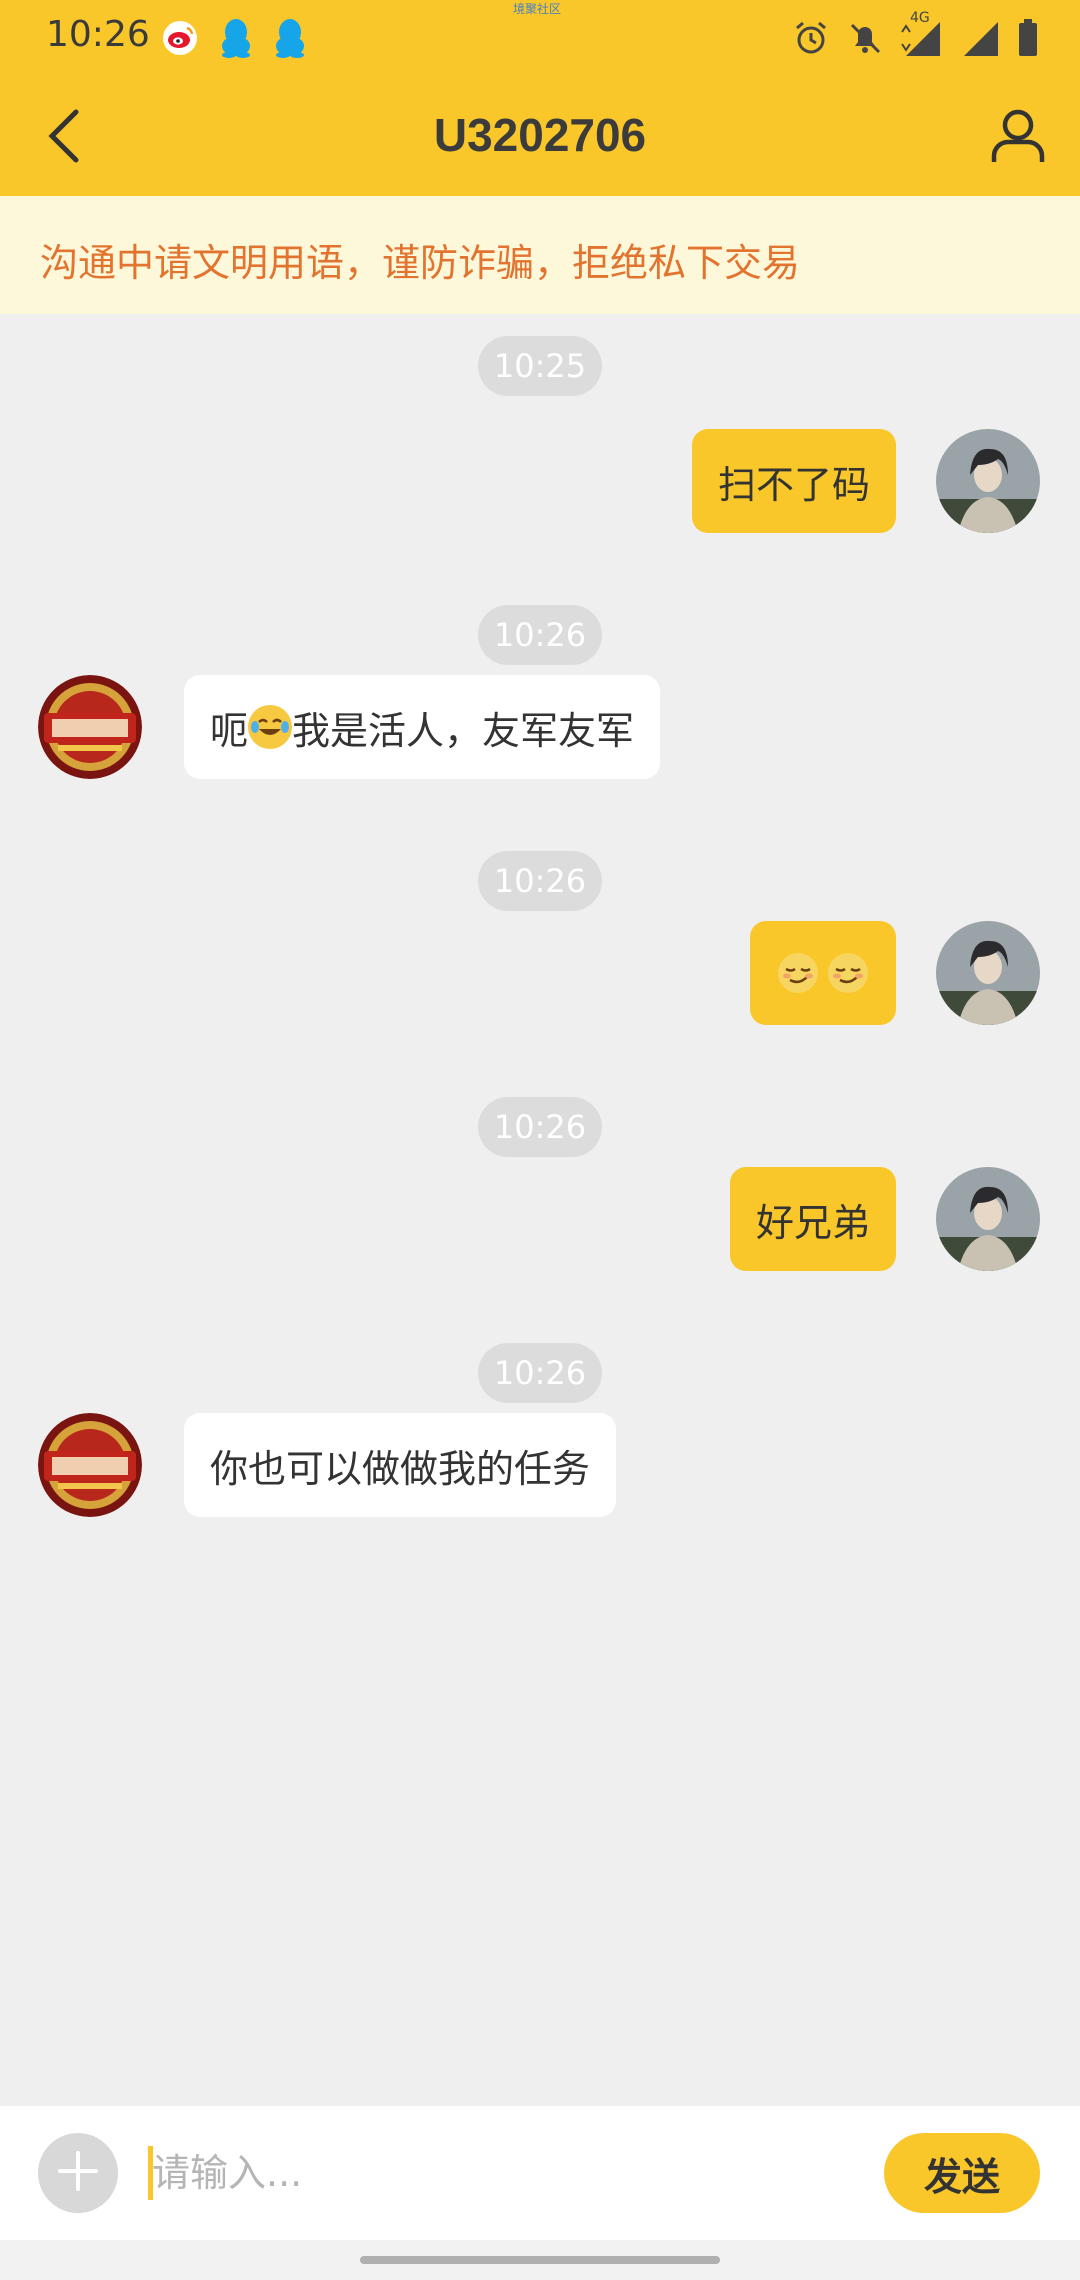 This screenshot has height=2280, width=1080. What do you see at coordinates (823, 973) in the screenshot?
I see `message-bubble-out` at bounding box center [823, 973].